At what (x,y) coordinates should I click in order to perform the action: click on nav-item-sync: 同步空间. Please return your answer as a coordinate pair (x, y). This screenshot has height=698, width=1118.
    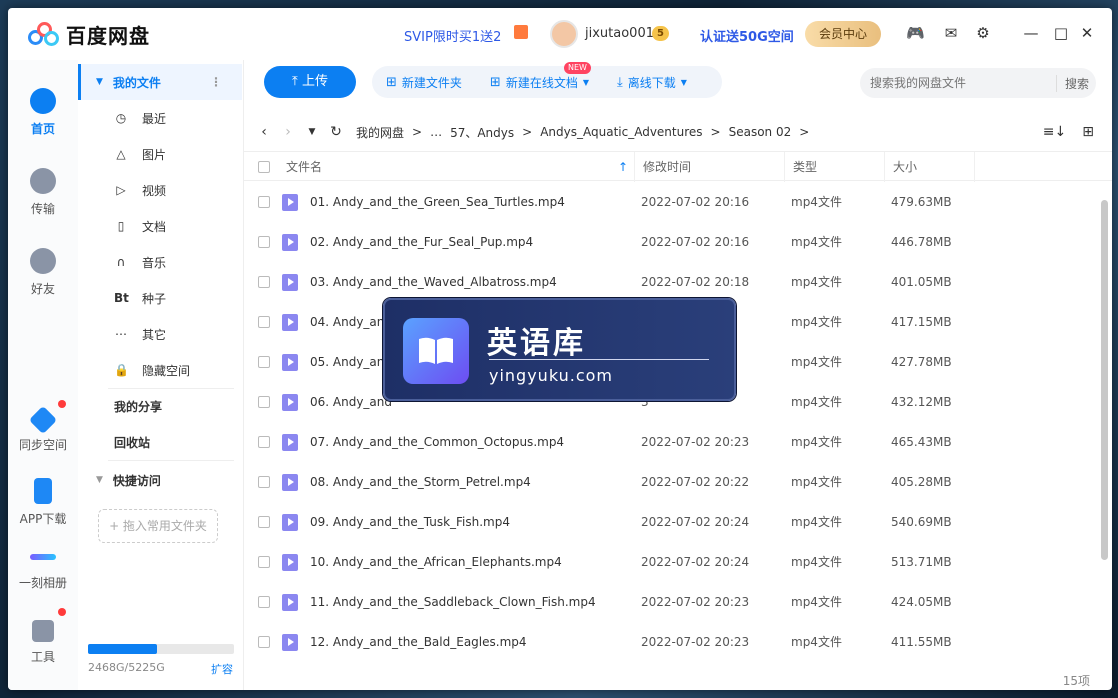
    Looking at the image, I should click on (43, 429).